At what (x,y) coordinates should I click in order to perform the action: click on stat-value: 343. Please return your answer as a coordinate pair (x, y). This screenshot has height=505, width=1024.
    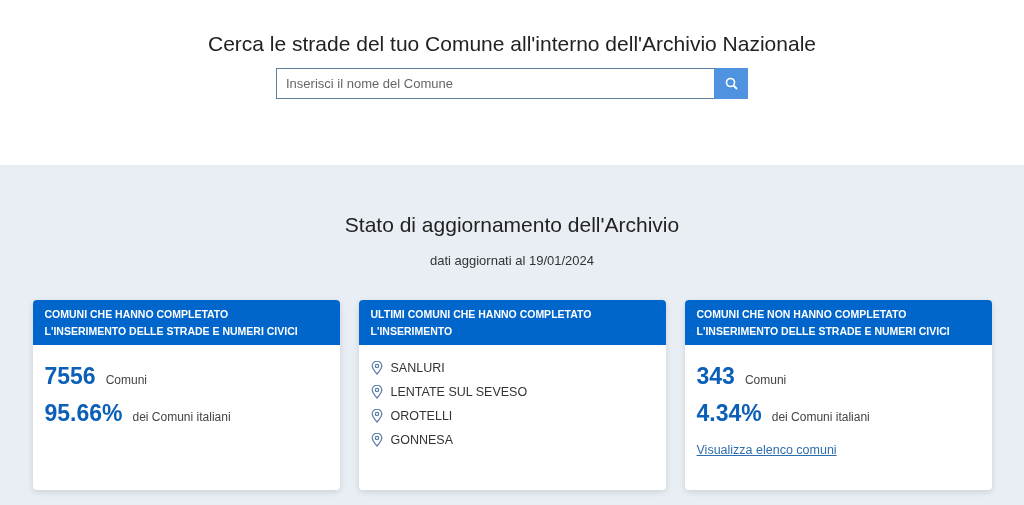
    Looking at the image, I should click on (715, 376).